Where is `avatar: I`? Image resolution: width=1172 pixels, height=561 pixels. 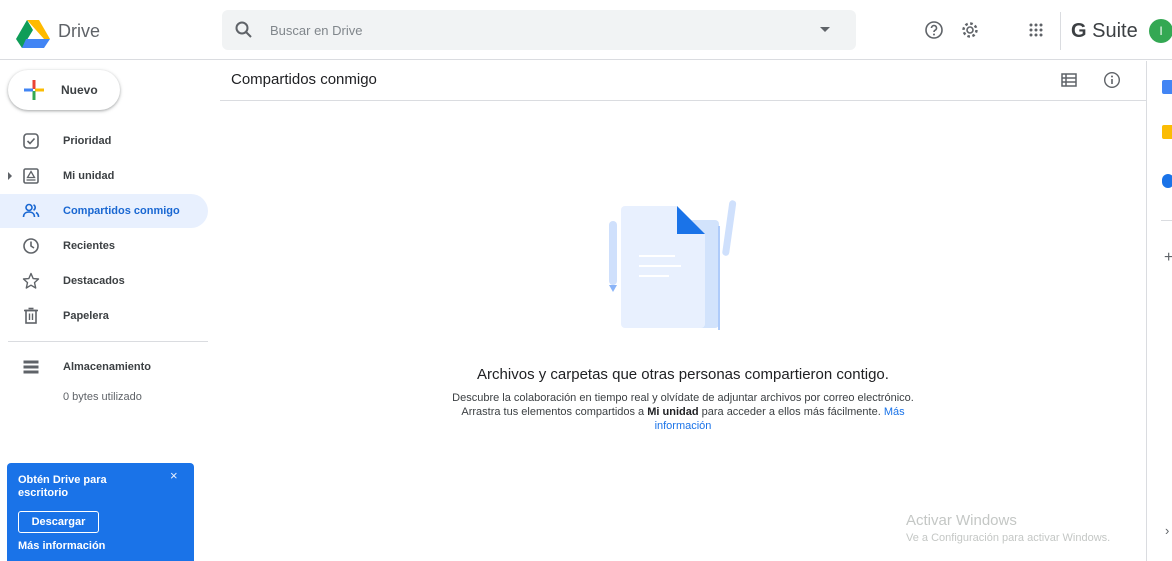 avatar: I is located at coordinates (1160, 31).